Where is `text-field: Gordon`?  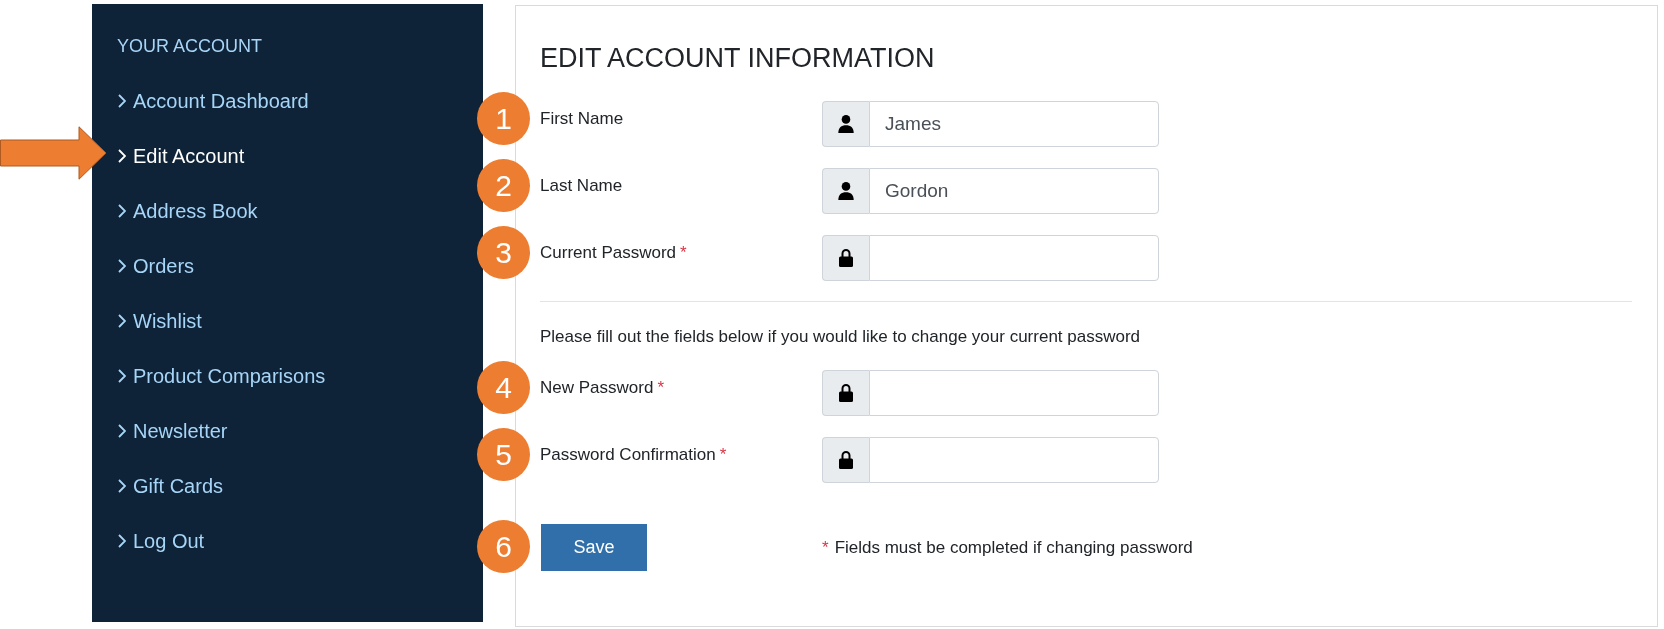 text-field: Gordon is located at coordinates (1014, 191).